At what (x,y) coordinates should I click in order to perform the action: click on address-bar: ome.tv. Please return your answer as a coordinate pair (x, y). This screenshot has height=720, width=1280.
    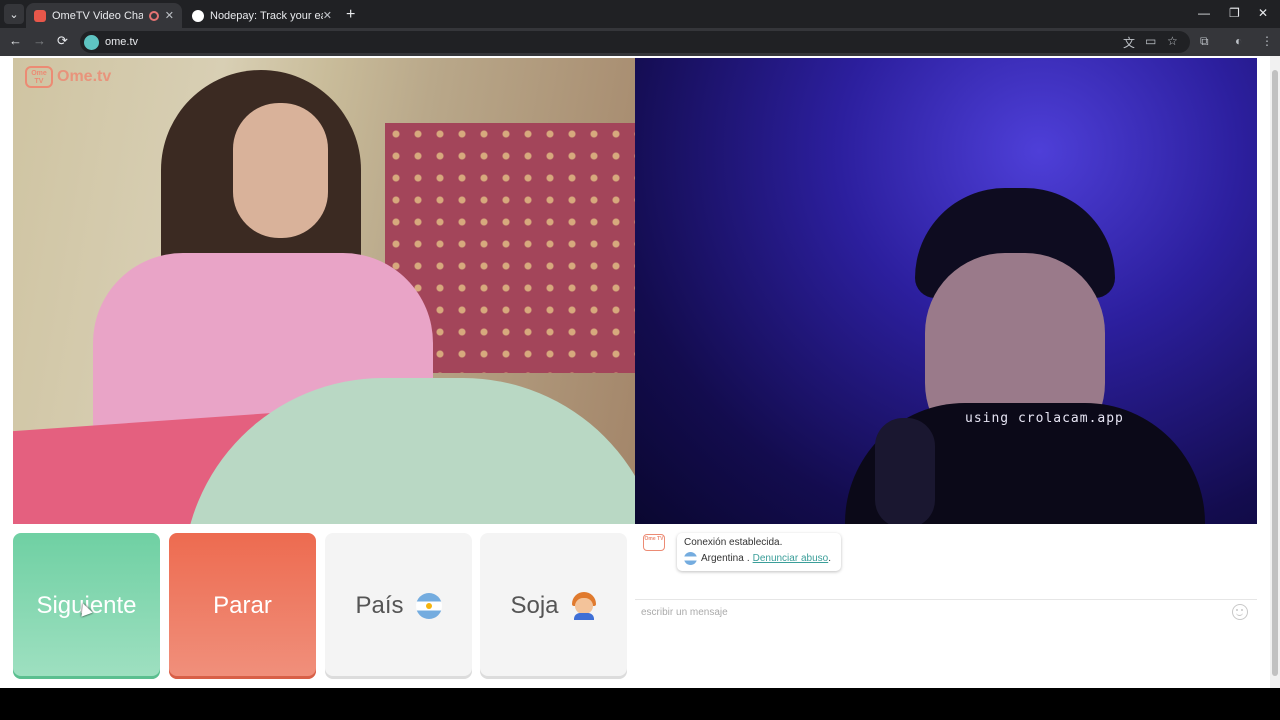
    Looking at the image, I should click on (635, 42).